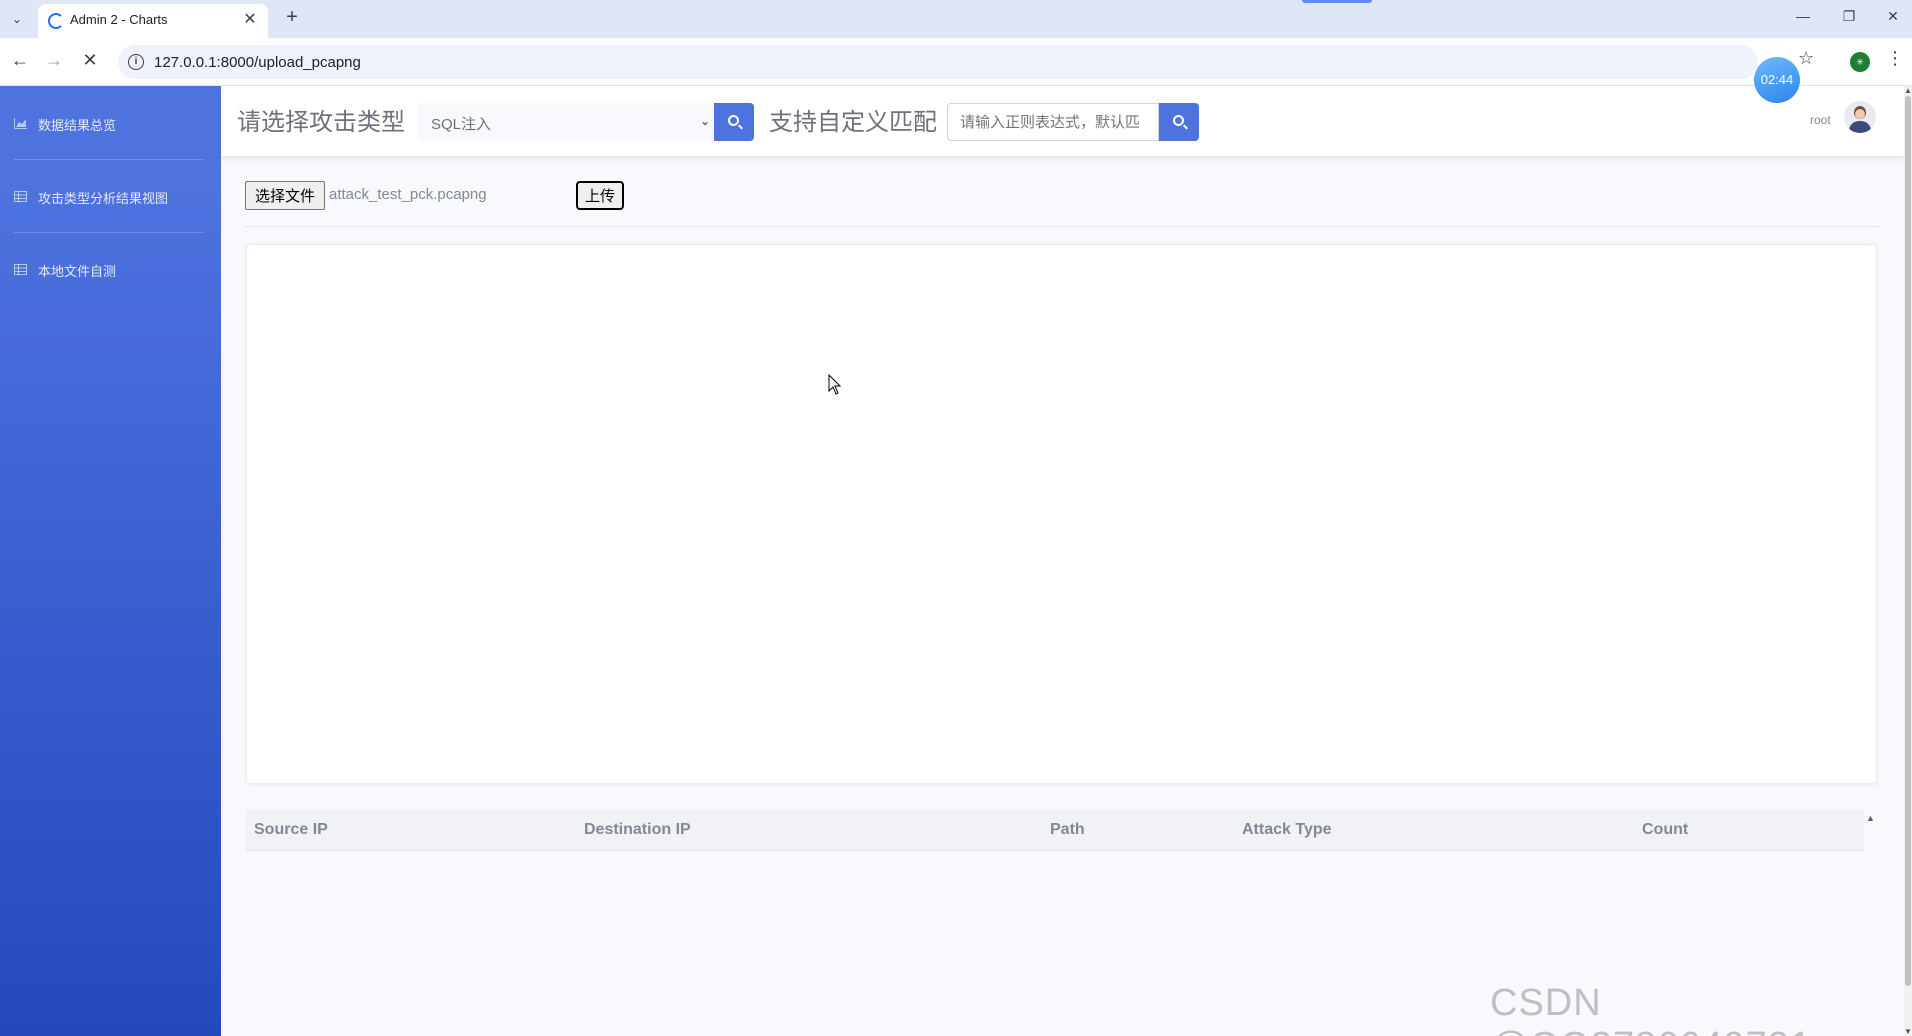 Image resolution: width=1912 pixels, height=1036 pixels. I want to click on sidebar: 数据结果总览 攻击类型分析结果视图 本地文件自测, so click(110, 561).